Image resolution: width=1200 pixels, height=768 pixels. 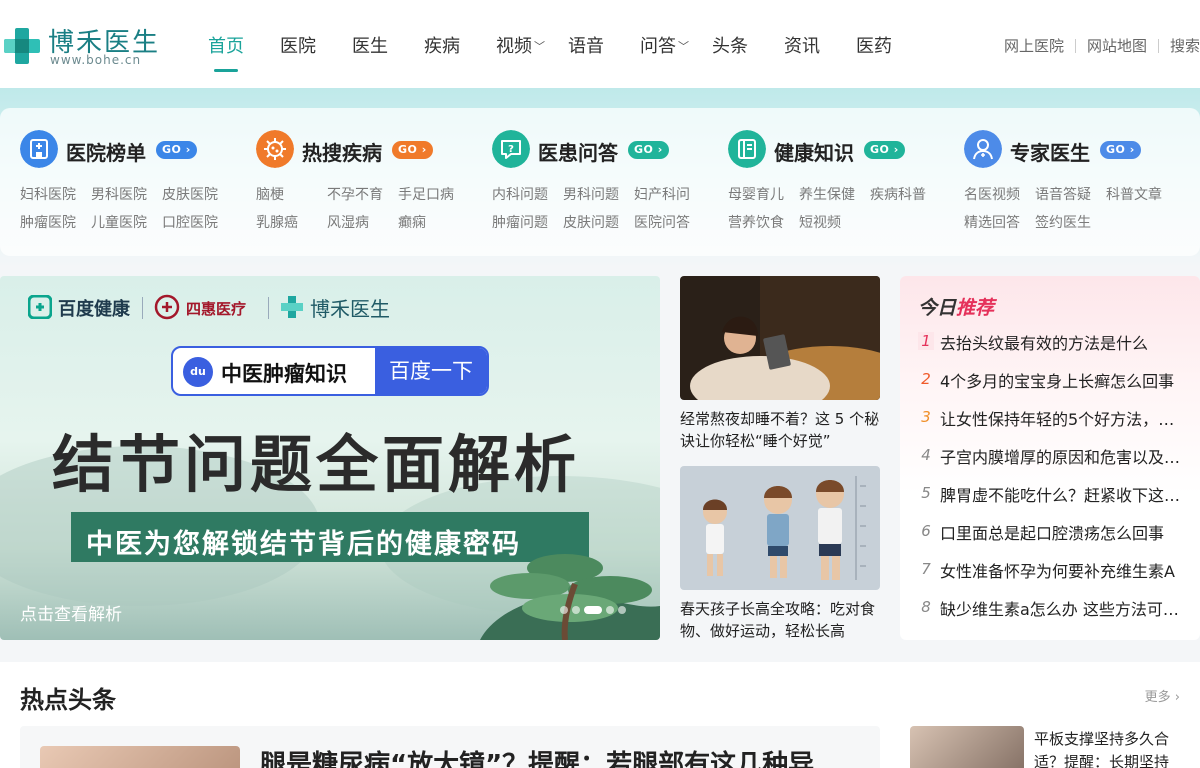 What do you see at coordinates (992, 194) in the screenshot?
I see `category-link: 名医视频` at bounding box center [992, 194].